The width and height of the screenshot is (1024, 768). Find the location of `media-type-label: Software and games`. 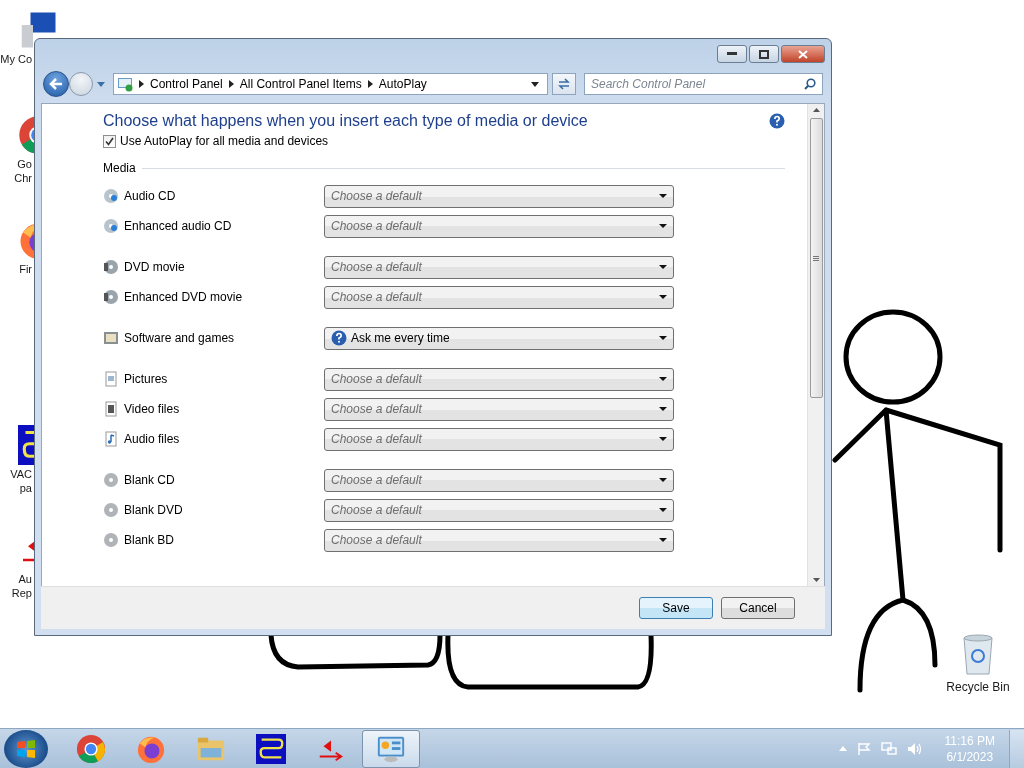

media-type-label: Software and games is located at coordinates (179, 338).